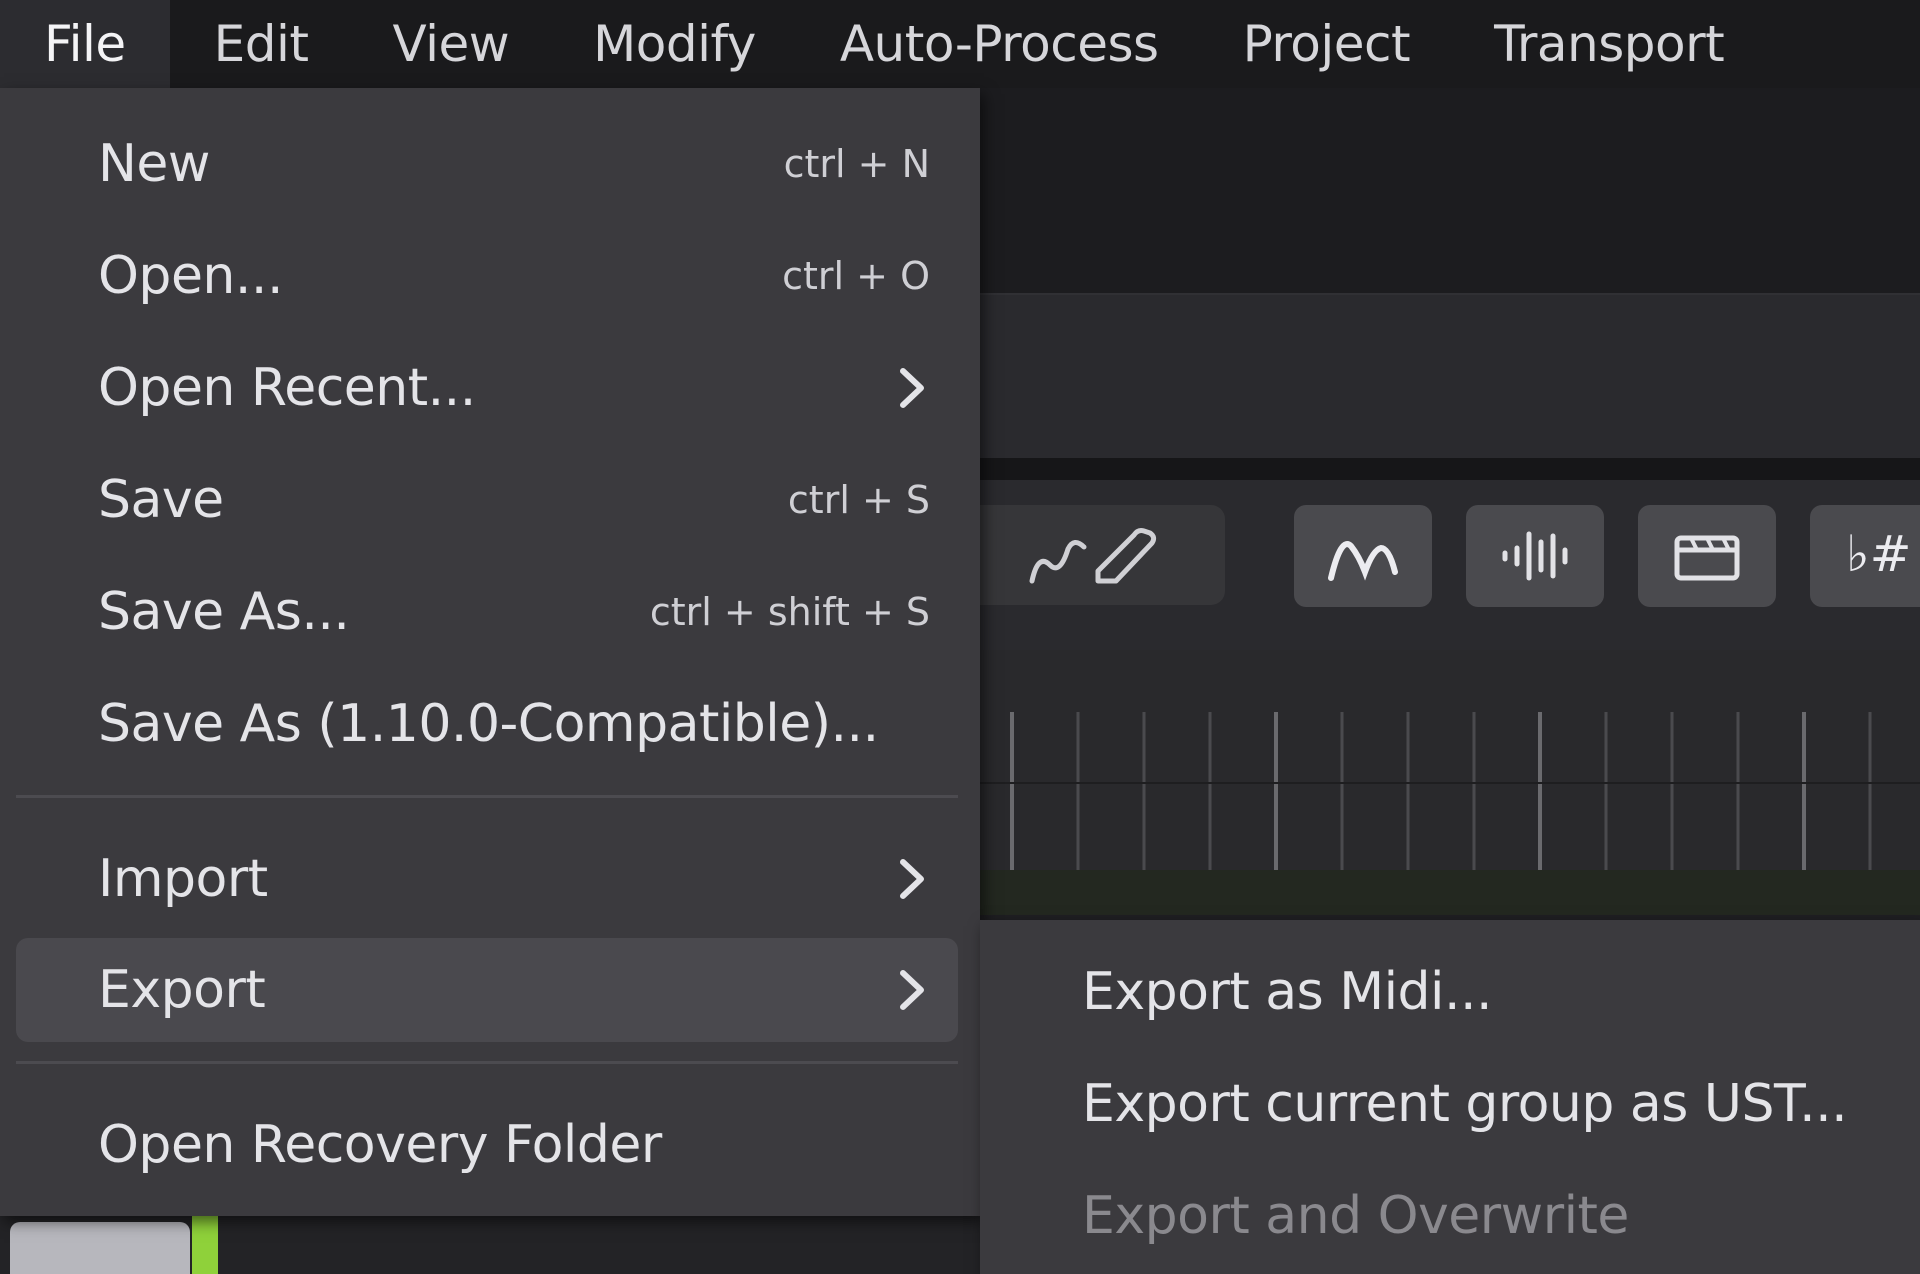 The image size is (1920, 1274). I want to click on waveform-icon, so click(1535, 556).